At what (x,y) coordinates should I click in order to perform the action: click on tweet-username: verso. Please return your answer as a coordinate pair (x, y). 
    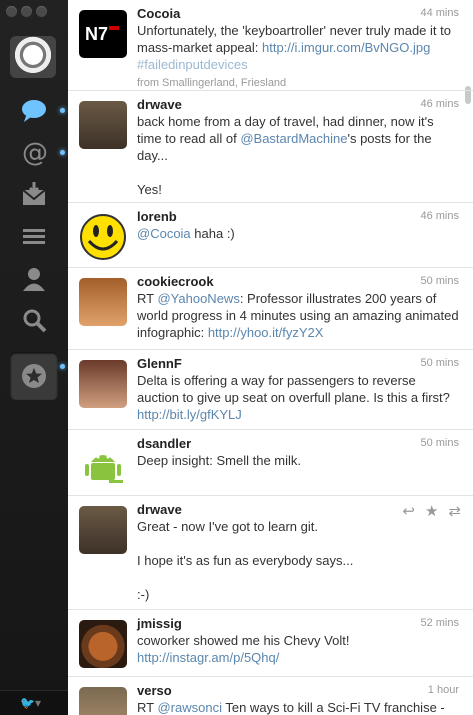
    Looking at the image, I should click on (154, 690).